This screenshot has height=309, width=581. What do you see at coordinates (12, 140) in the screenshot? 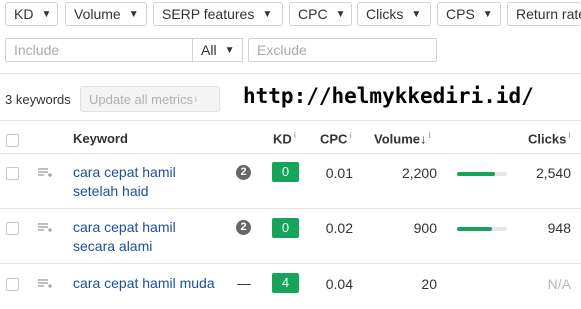
I see `select-all-checkbox` at bounding box center [12, 140].